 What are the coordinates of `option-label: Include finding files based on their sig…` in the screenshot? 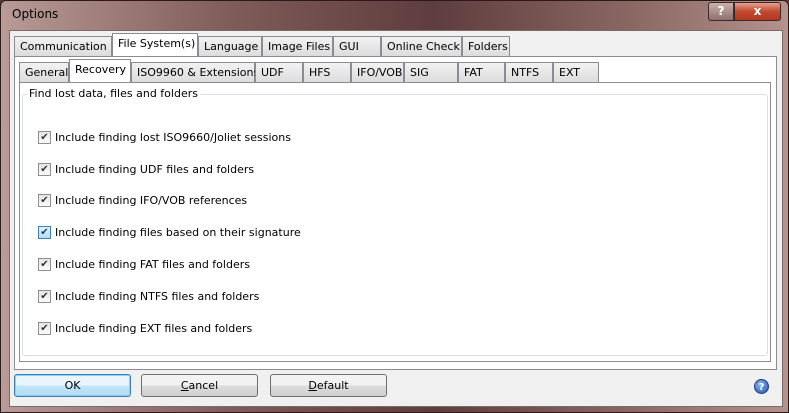 It's located at (178, 232).